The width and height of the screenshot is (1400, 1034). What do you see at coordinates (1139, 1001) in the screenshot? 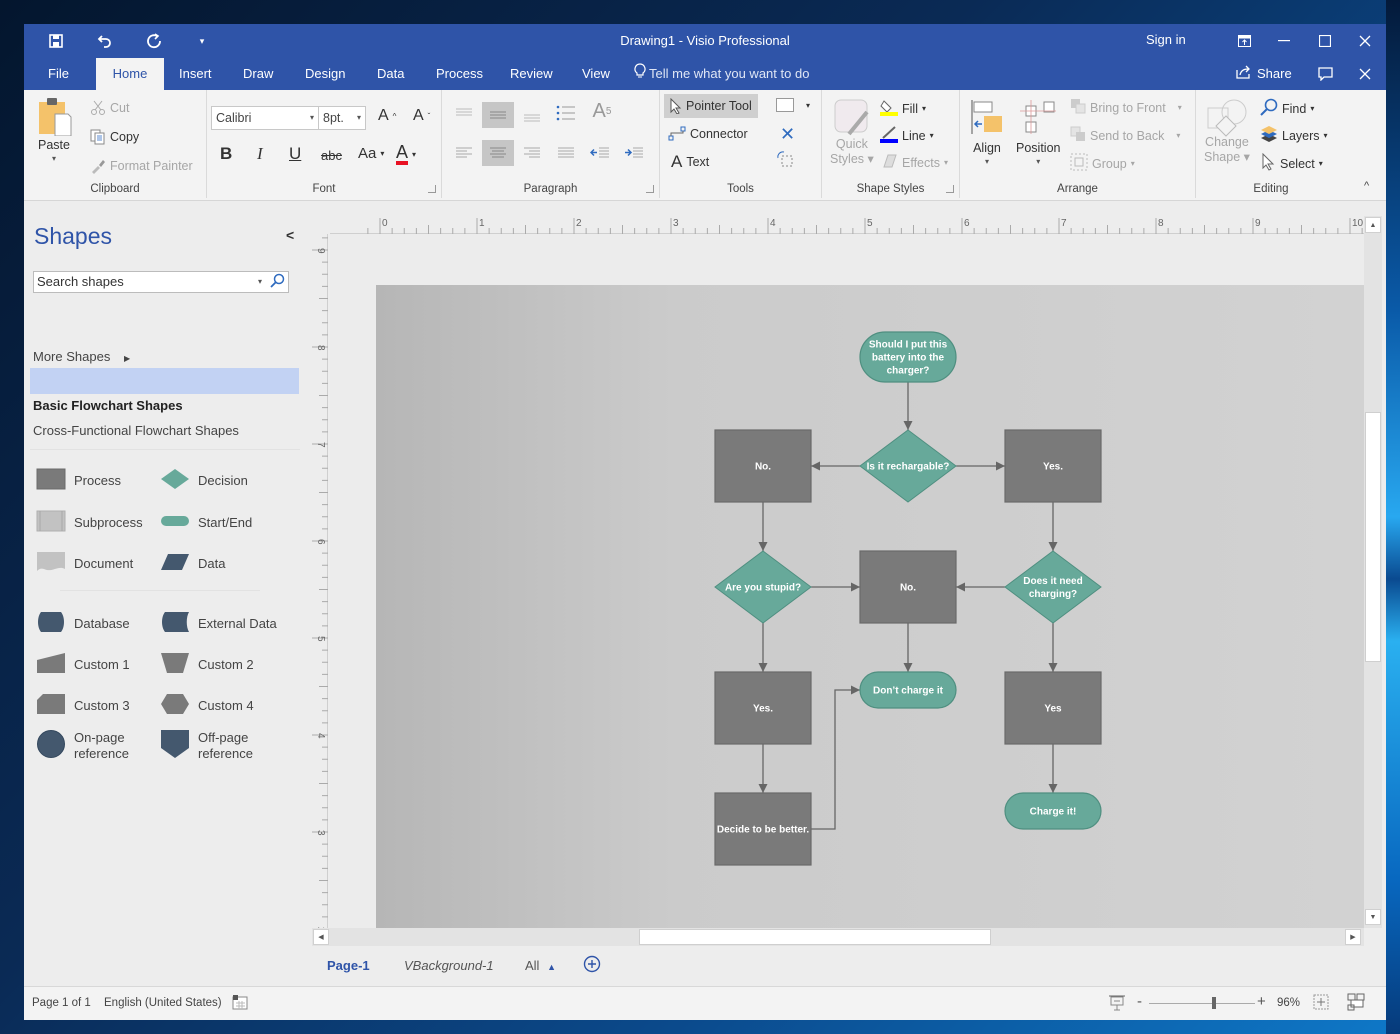
I see `zoom-out-button: -` at bounding box center [1139, 1001].